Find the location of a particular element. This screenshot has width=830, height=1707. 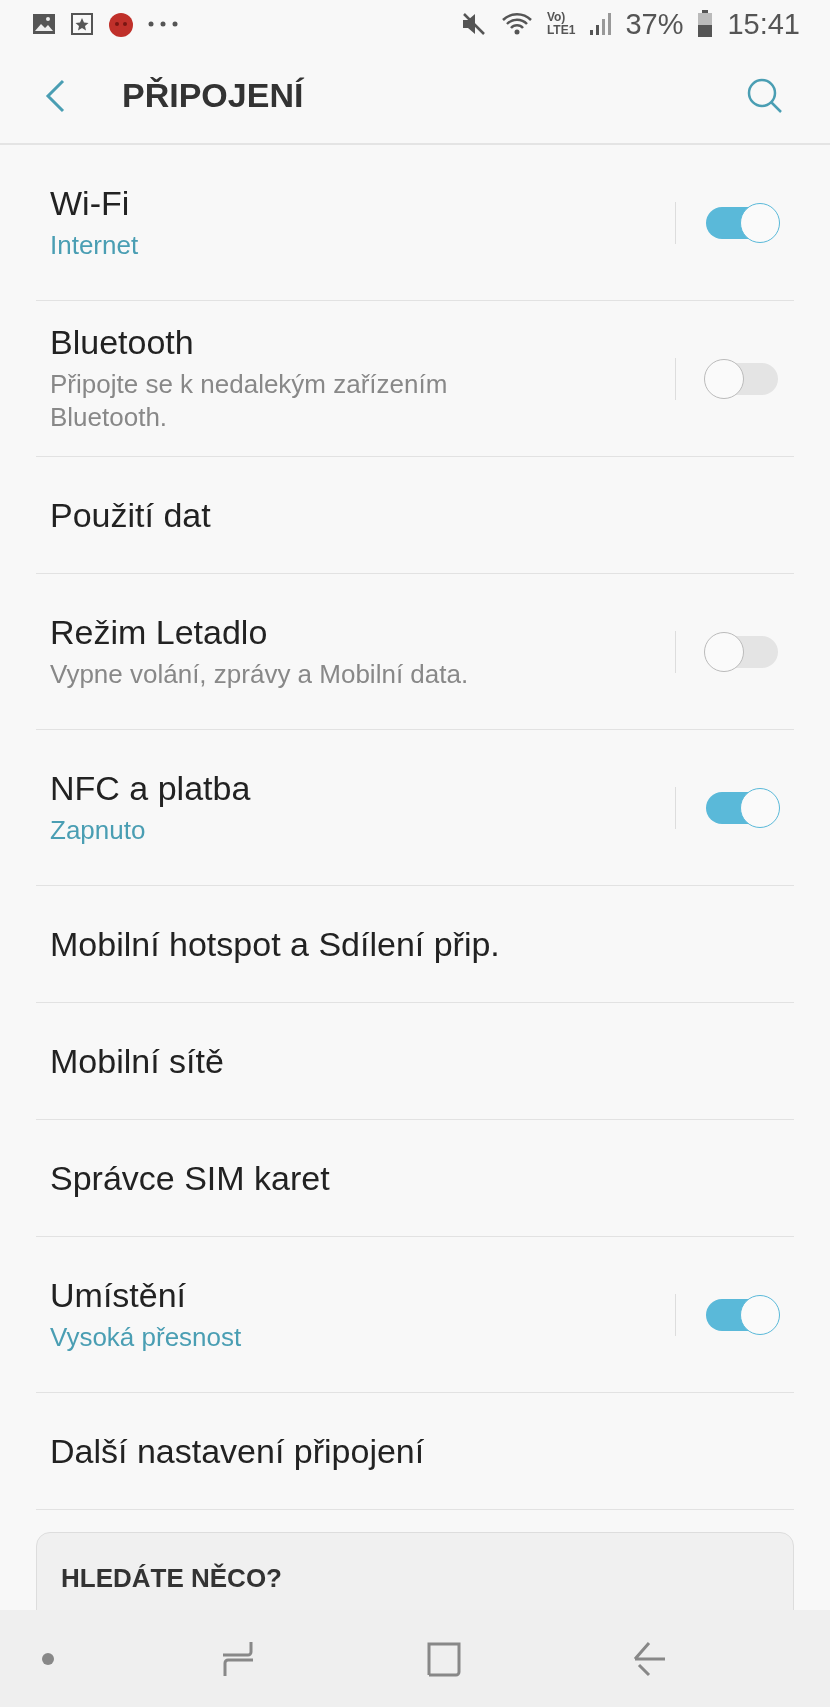

network-label: Vo) LTE1 is located at coordinates (561, 24).